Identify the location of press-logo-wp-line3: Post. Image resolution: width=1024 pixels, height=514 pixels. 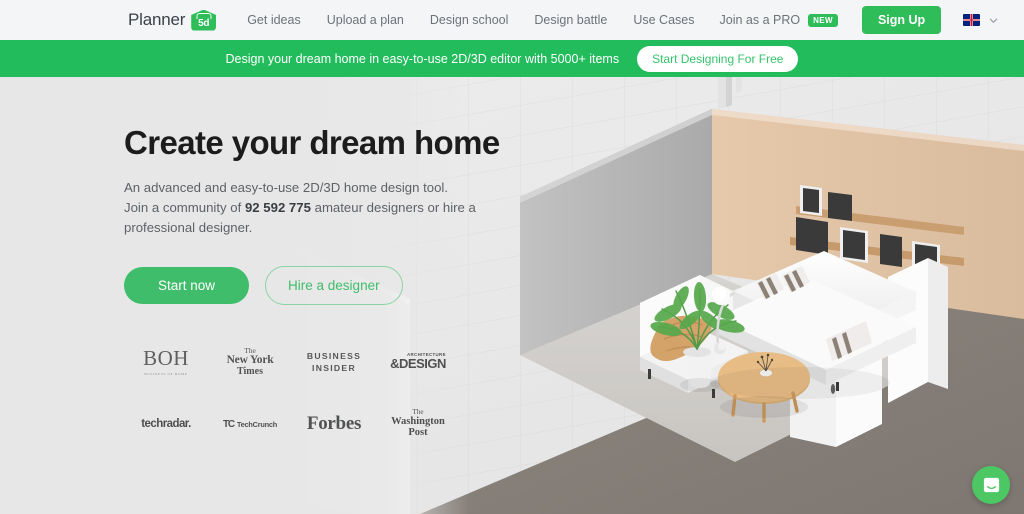
(418, 432).